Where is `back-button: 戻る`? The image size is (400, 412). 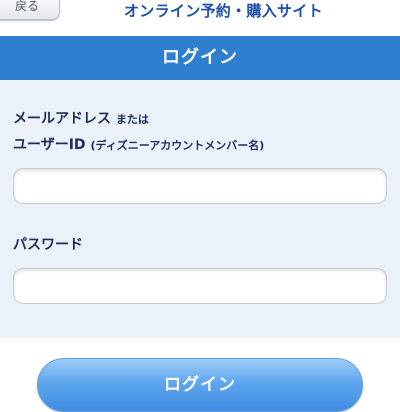
back-button: 戻る is located at coordinates (30, 10).